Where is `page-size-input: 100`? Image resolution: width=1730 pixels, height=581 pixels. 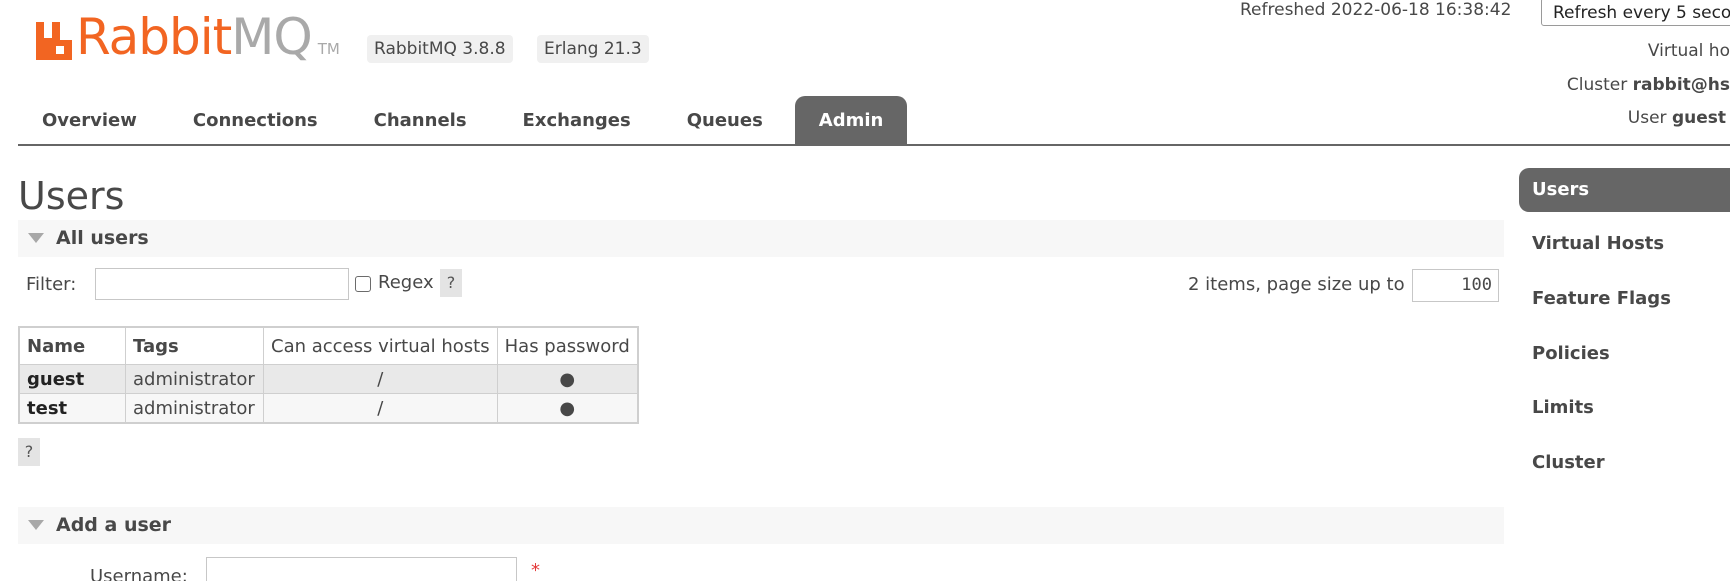 page-size-input: 100 is located at coordinates (1455, 285).